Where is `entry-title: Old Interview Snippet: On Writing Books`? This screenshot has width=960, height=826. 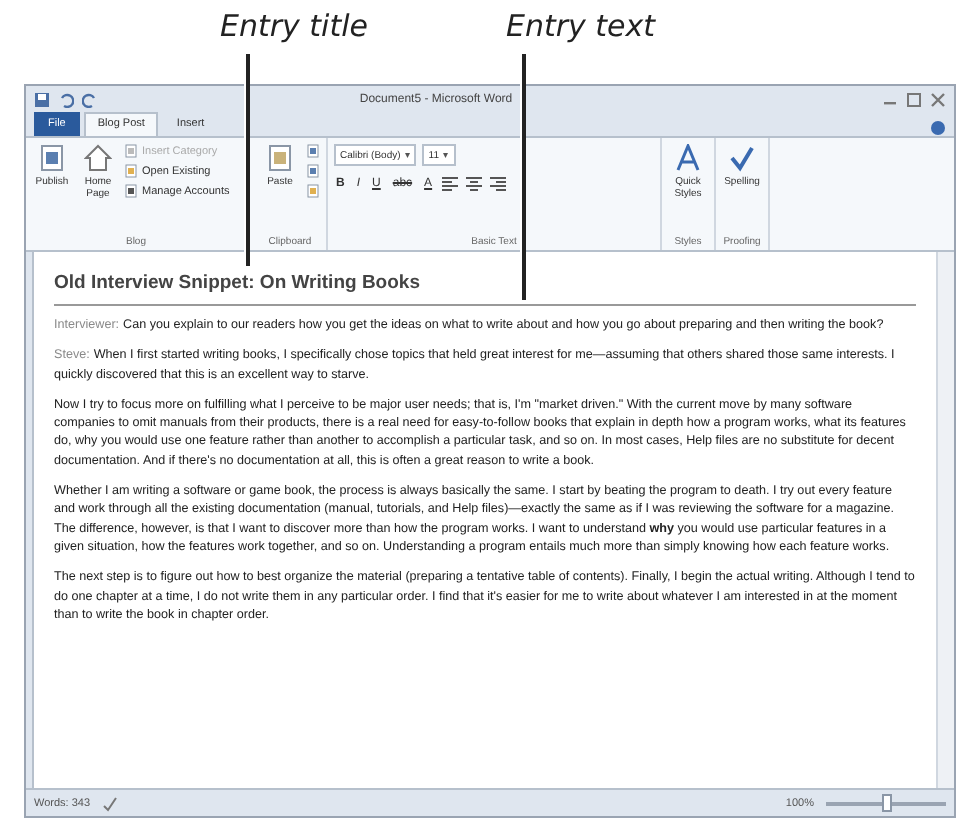
entry-title: Old Interview Snippet: On Writing Books is located at coordinates (485, 285).